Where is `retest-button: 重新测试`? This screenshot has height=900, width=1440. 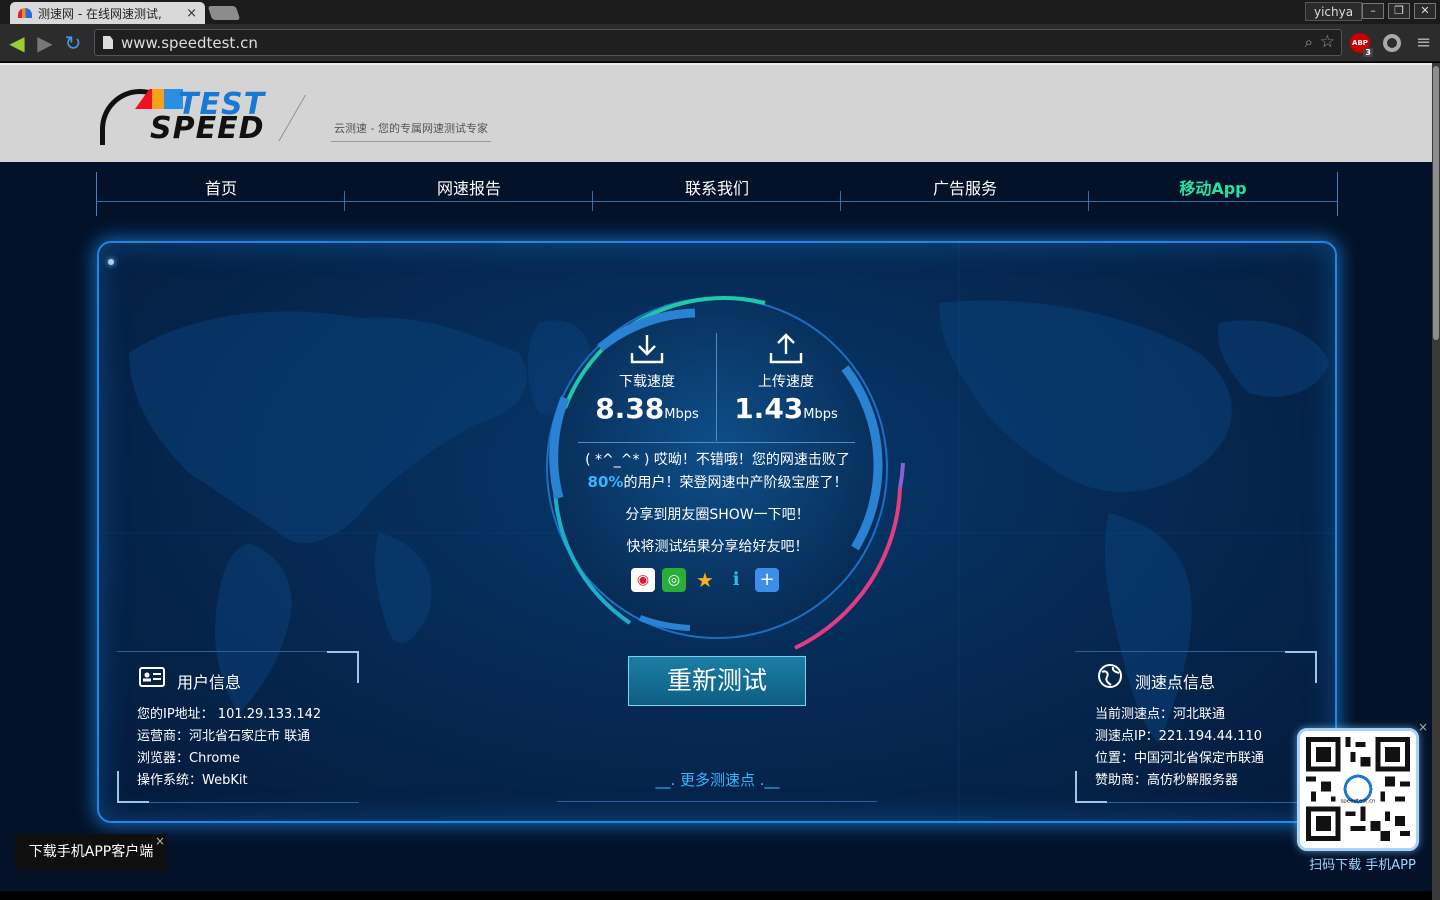
retest-button: 重新测试 is located at coordinates (717, 681).